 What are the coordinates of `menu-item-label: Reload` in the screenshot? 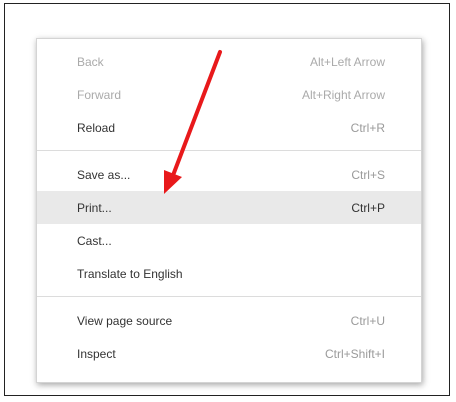 It's located at (96, 127).